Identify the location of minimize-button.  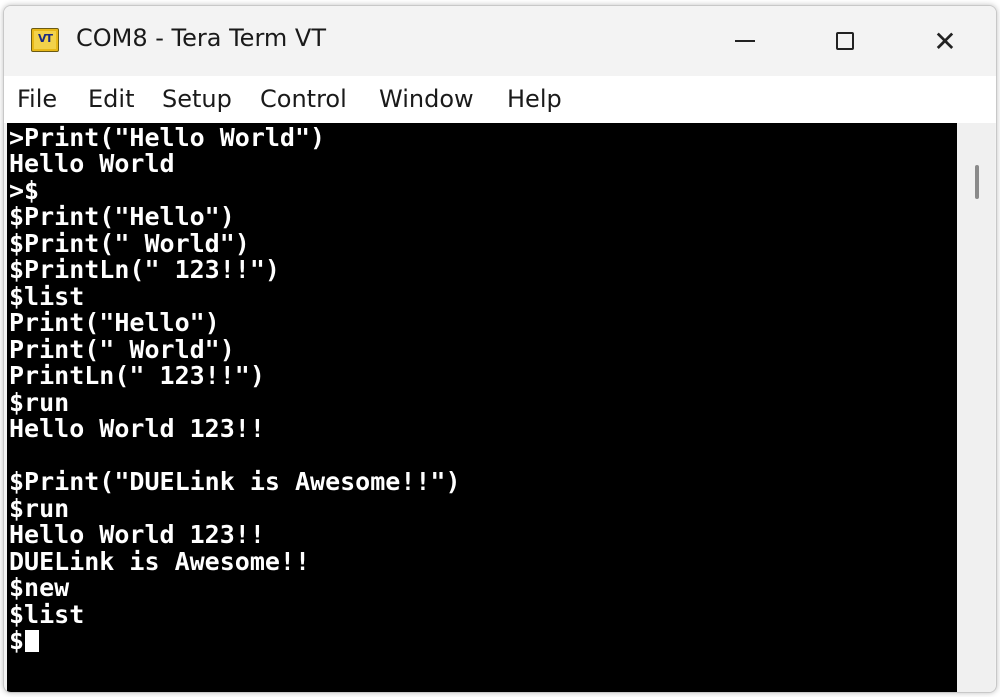
(745, 41).